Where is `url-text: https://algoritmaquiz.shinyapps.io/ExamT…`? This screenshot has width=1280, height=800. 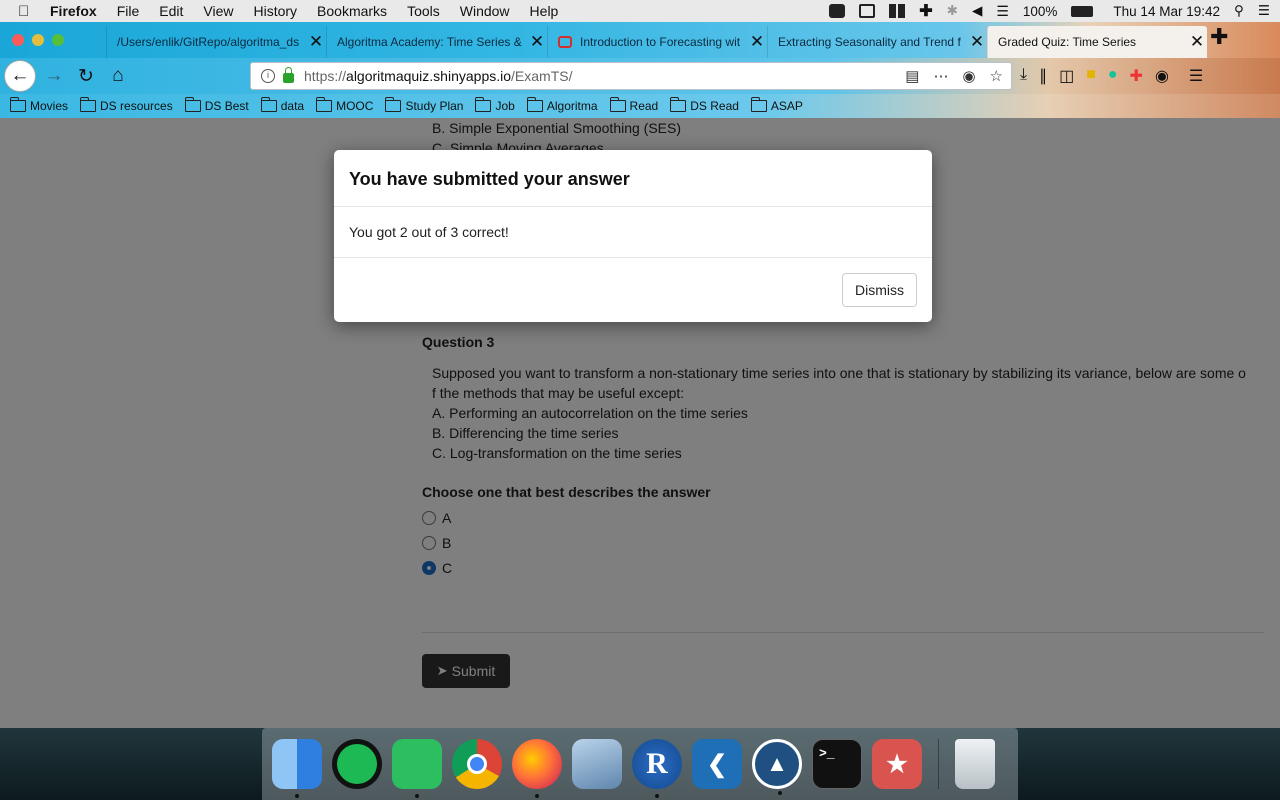
url-text: https://algoritmaquiz.shinyapps.io/ExamT… is located at coordinates (438, 76).